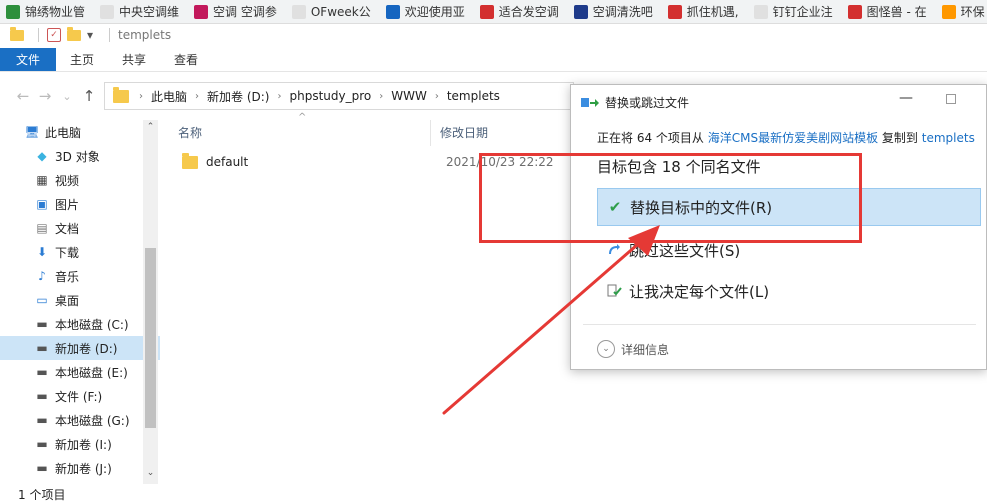 This screenshot has width=987, height=503. Describe the element at coordinates (28, 59) in the screenshot. I see `tab-file: 文件` at that location.